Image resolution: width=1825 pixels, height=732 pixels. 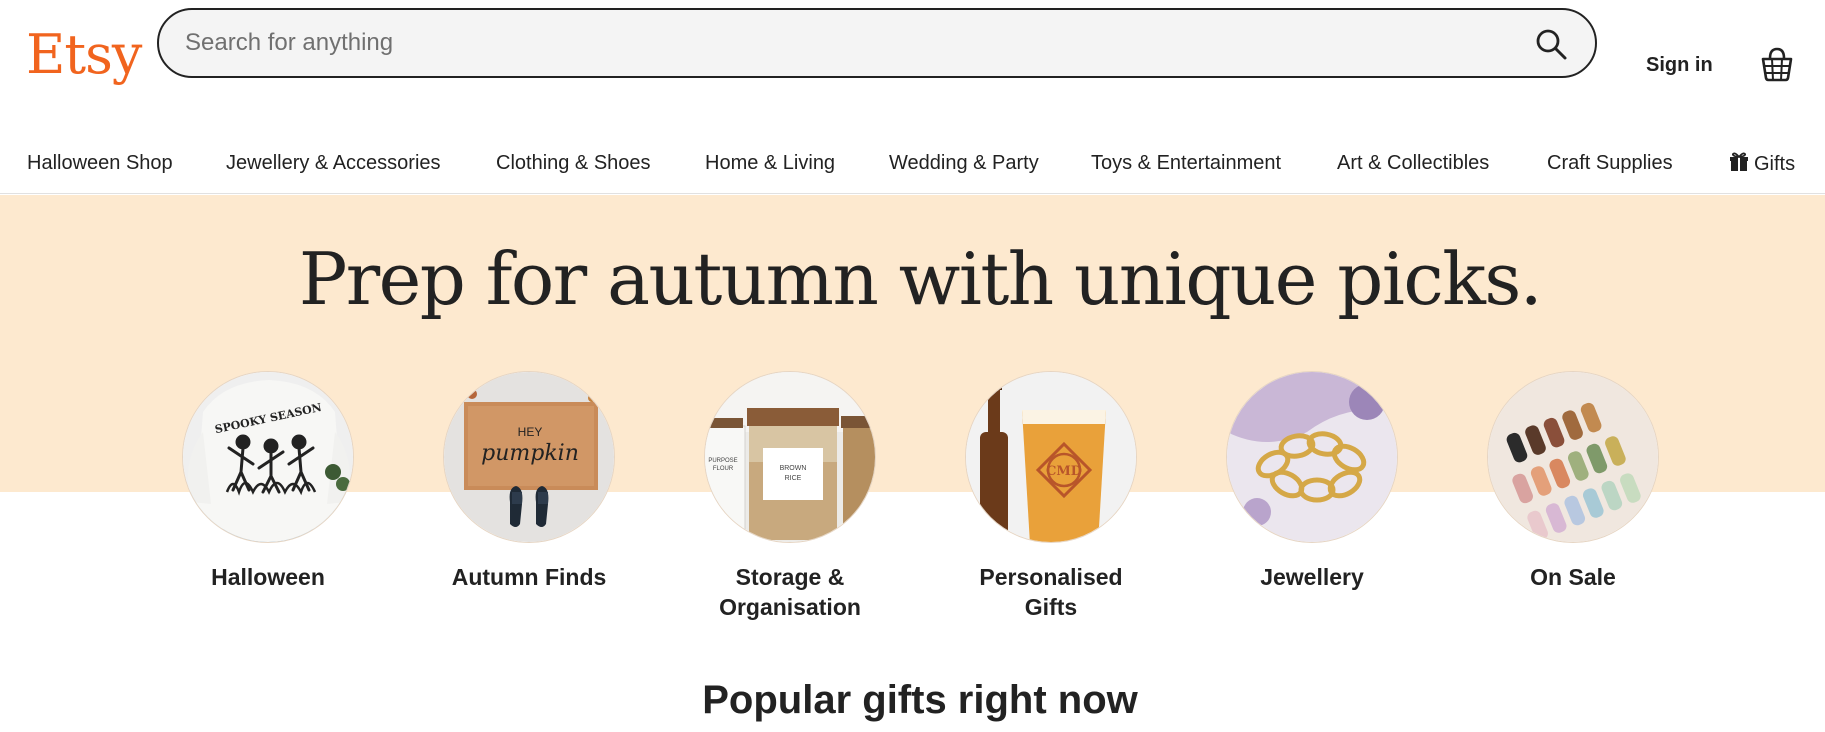 I want to click on cart-button, so click(x=1777, y=64).